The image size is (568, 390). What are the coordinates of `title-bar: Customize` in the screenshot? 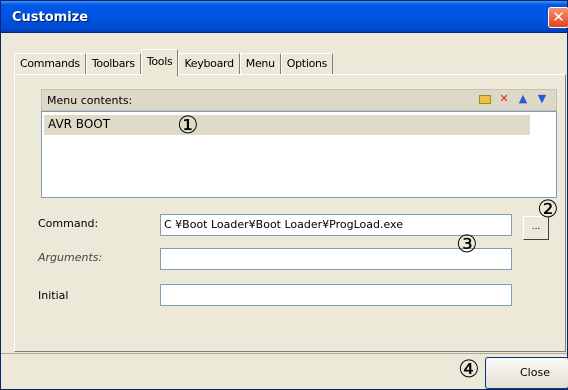 It's located at (284, 17).